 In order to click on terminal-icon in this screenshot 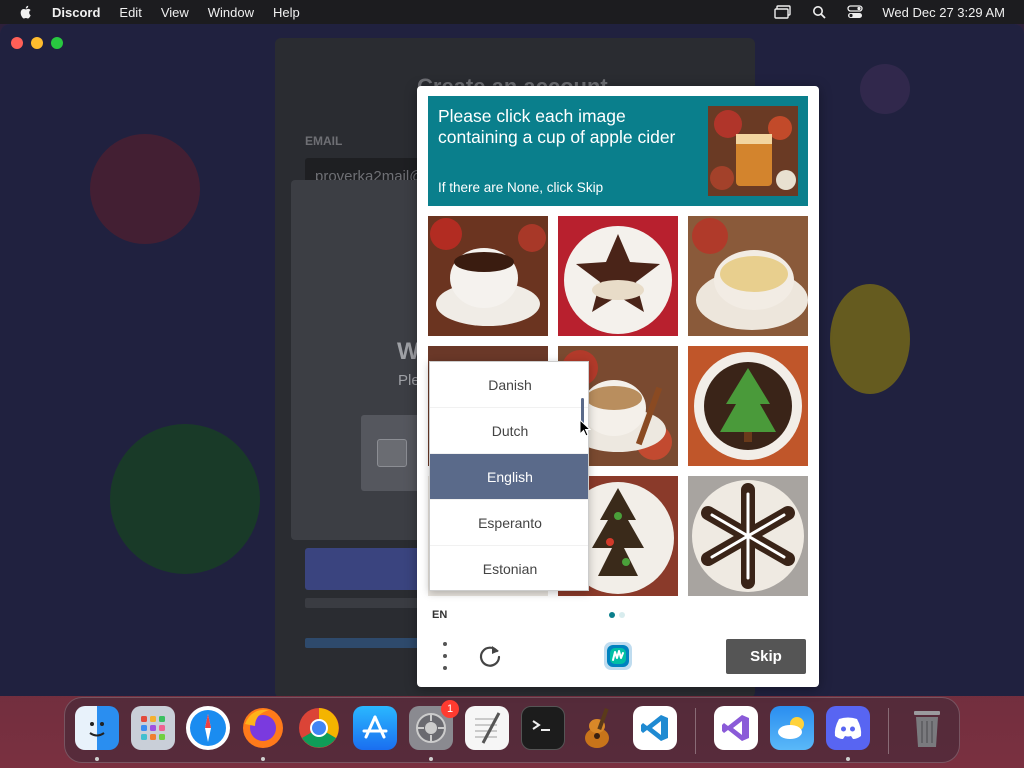, I will do `click(543, 728)`.